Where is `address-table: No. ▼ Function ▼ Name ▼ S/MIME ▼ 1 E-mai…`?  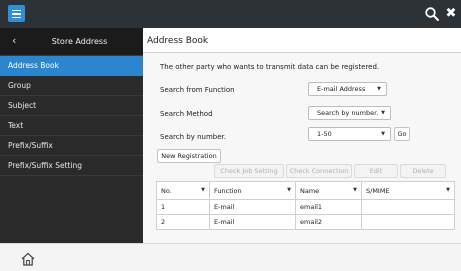
address-table: No. ▼ Function ▼ Name ▼ S/MIME ▼ 1 E-mai… is located at coordinates (305, 205).